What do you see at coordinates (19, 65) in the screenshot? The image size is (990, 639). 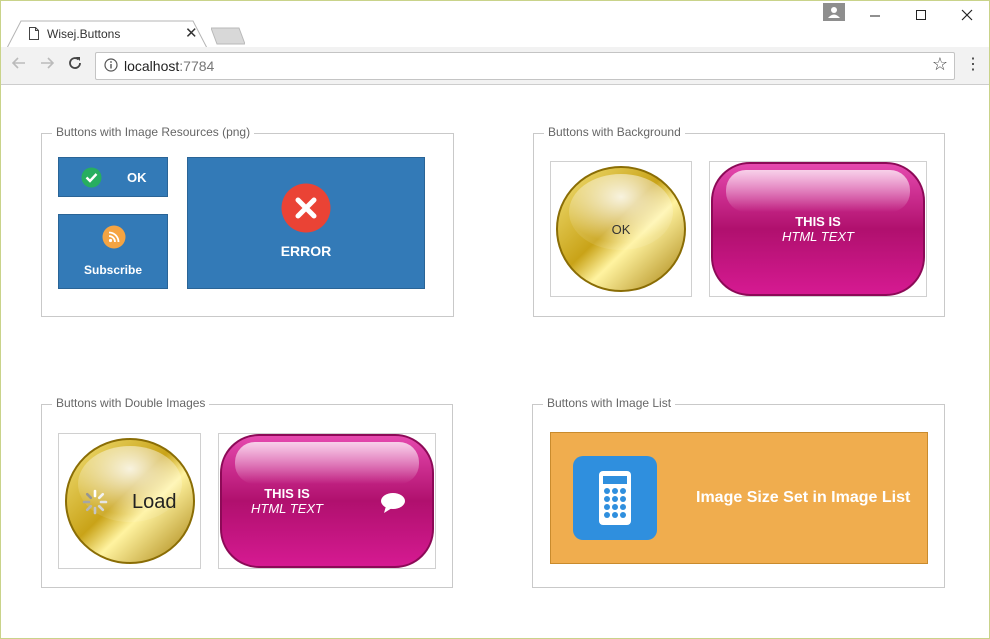 I see `back-icon` at bounding box center [19, 65].